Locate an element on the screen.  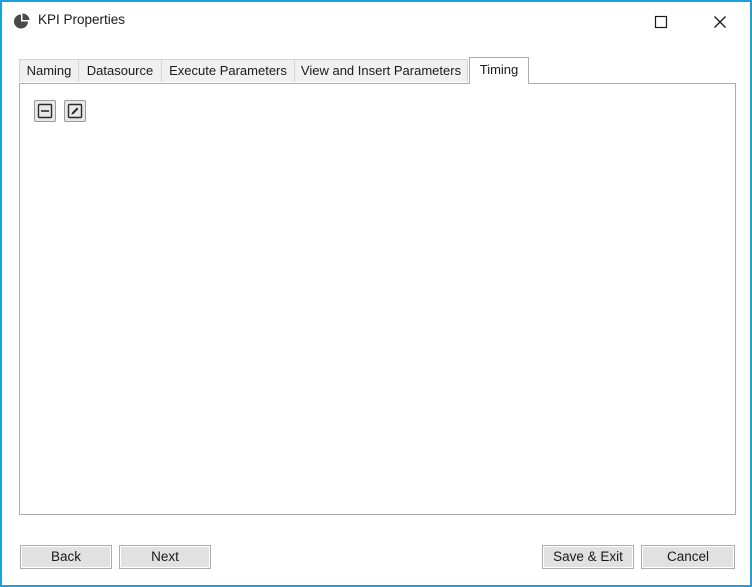
title-bar: KPI Properties is located at coordinates (376, 21).